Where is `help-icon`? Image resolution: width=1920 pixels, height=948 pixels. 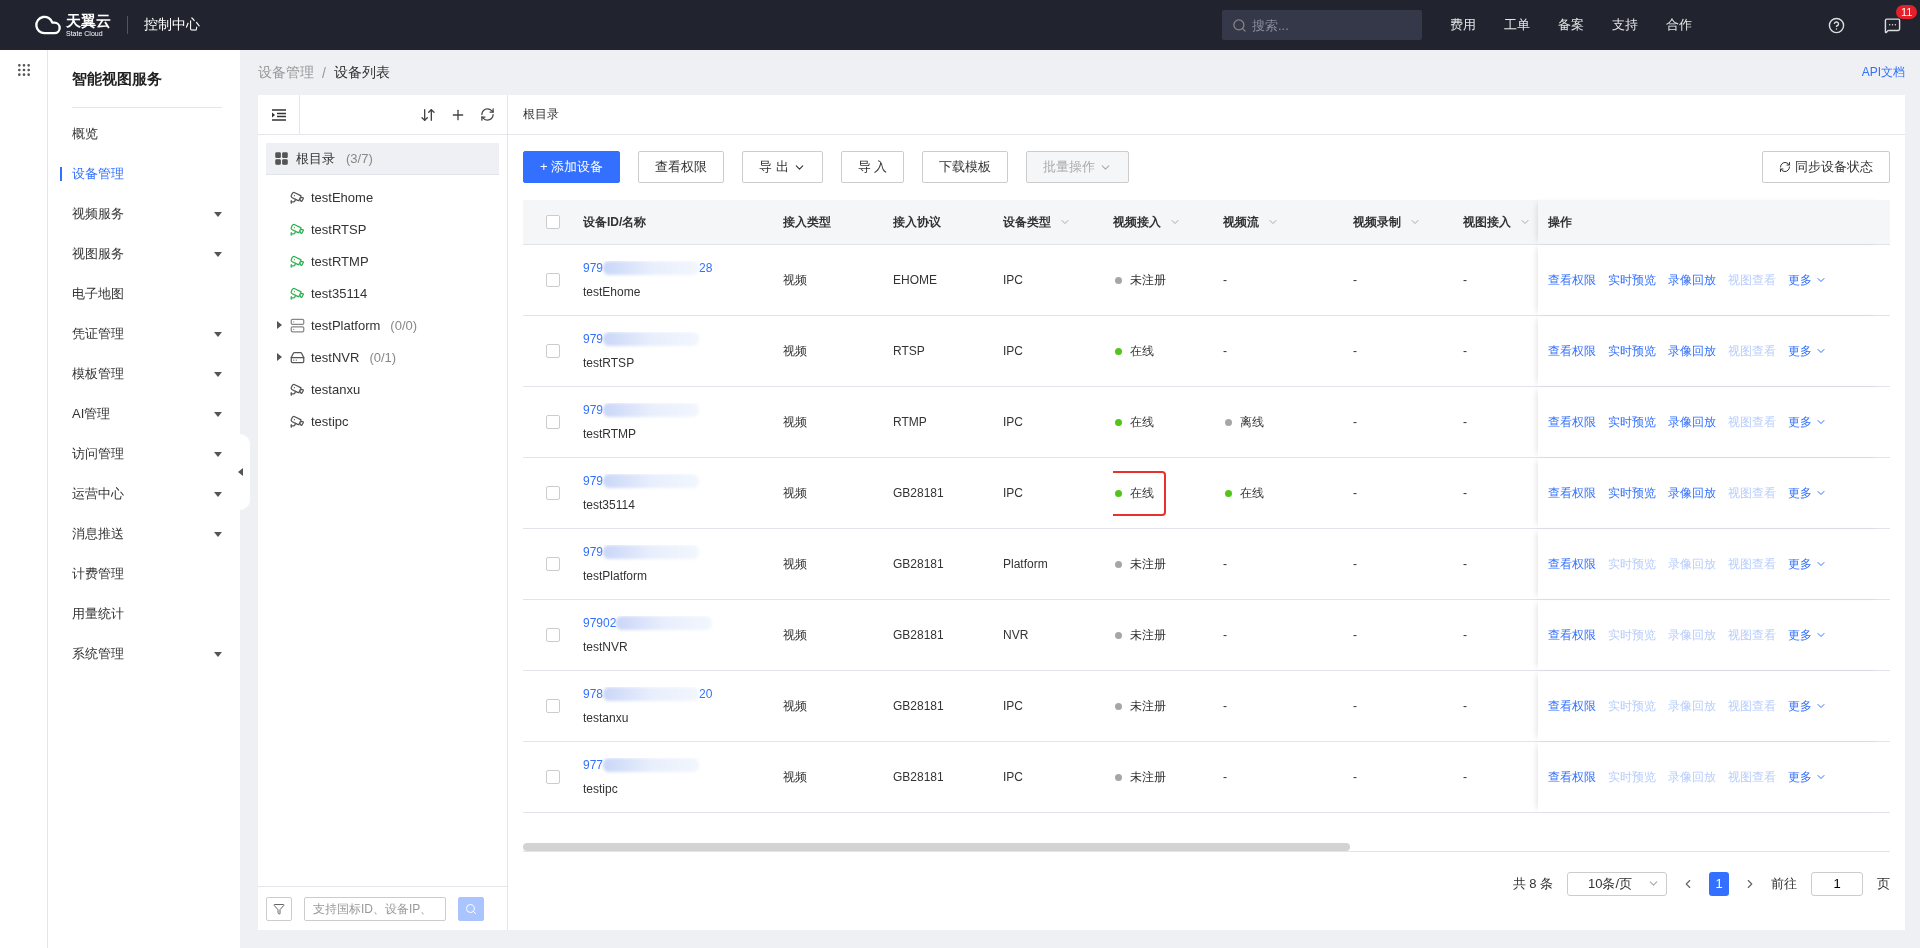 help-icon is located at coordinates (1836, 25).